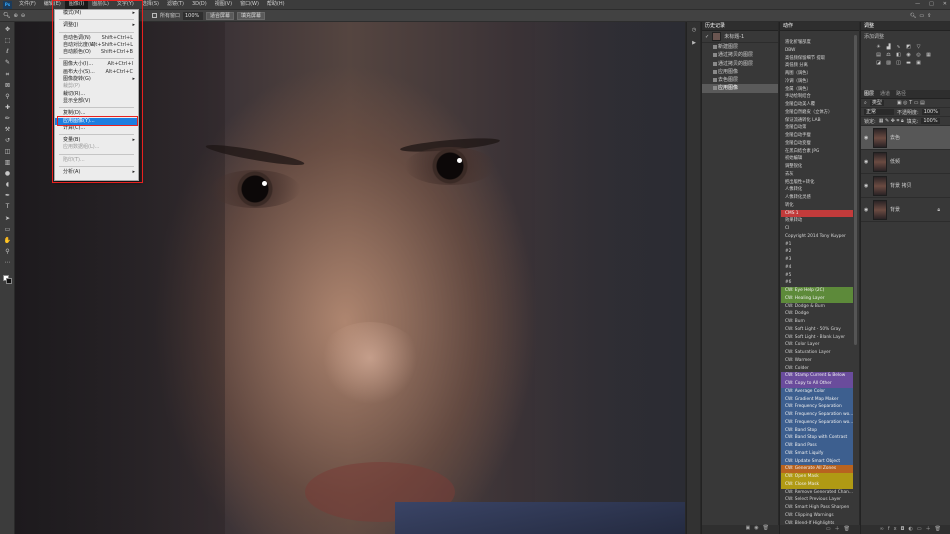 The image size is (950, 534). What do you see at coordinates (931, 4) in the screenshot?
I see `maximize-button: □` at bounding box center [931, 4].